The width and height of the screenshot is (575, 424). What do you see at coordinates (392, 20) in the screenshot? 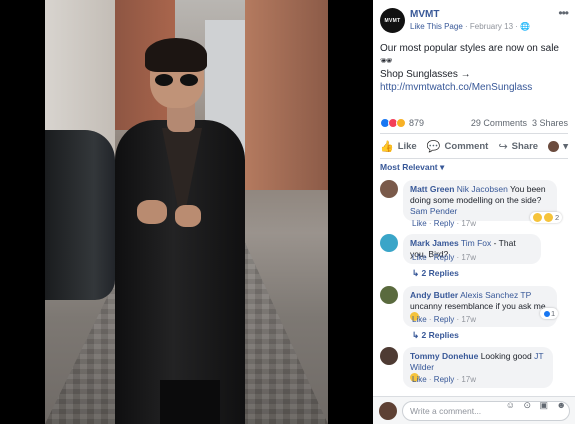
I see `page-avatar: MVMT` at bounding box center [392, 20].